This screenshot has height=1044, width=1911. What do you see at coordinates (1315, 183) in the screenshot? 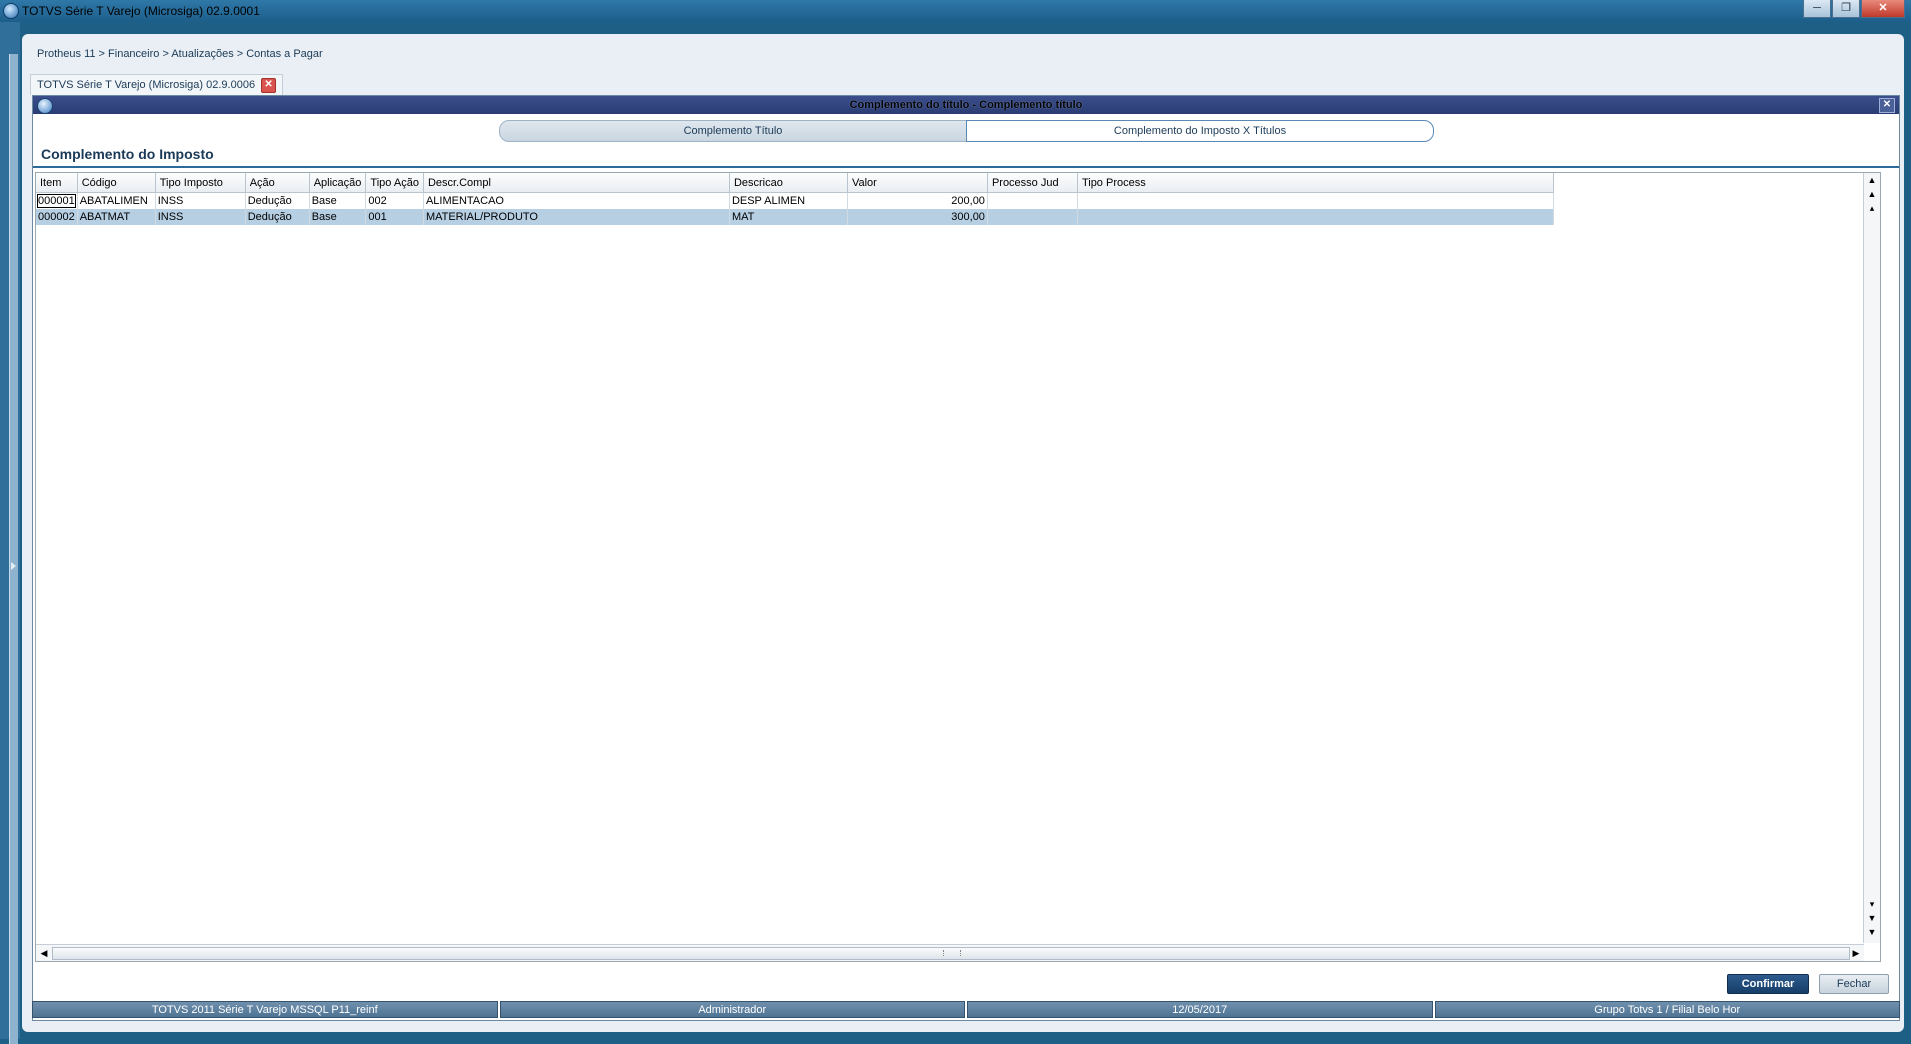
I see `col-header-tipo-process: Tipo Process` at bounding box center [1315, 183].